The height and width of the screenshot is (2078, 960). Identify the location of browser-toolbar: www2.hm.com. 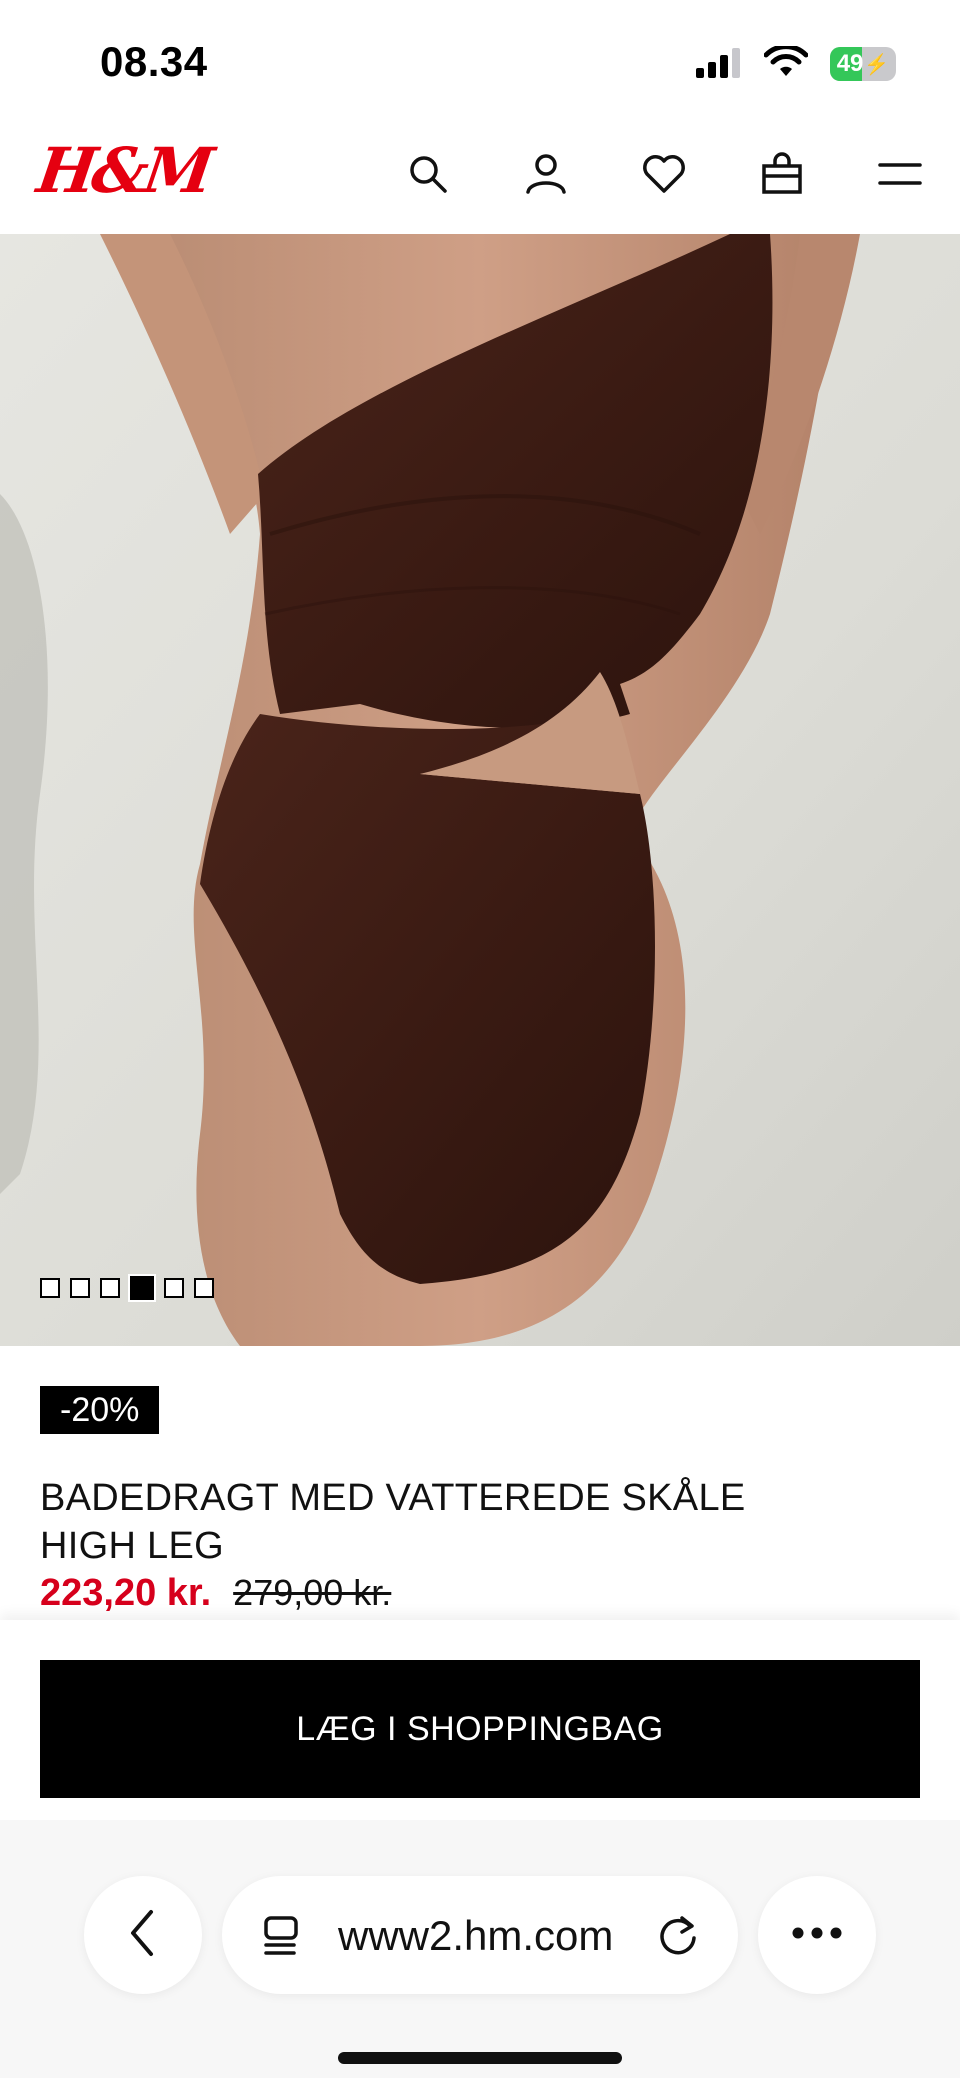
(480, 1949).